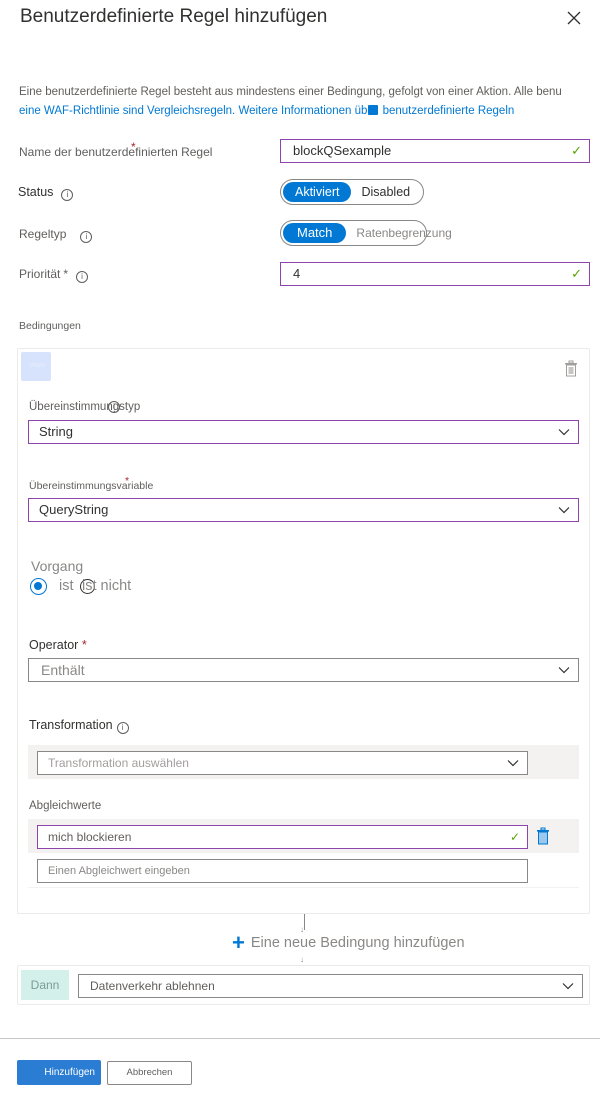 The image size is (600, 1093). Describe the element at coordinates (63, 670) in the screenshot. I see `operator-value: Enthält` at that location.